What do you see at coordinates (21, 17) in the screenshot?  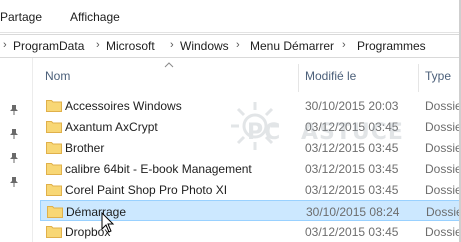 I see `tab-partage: Partage` at bounding box center [21, 17].